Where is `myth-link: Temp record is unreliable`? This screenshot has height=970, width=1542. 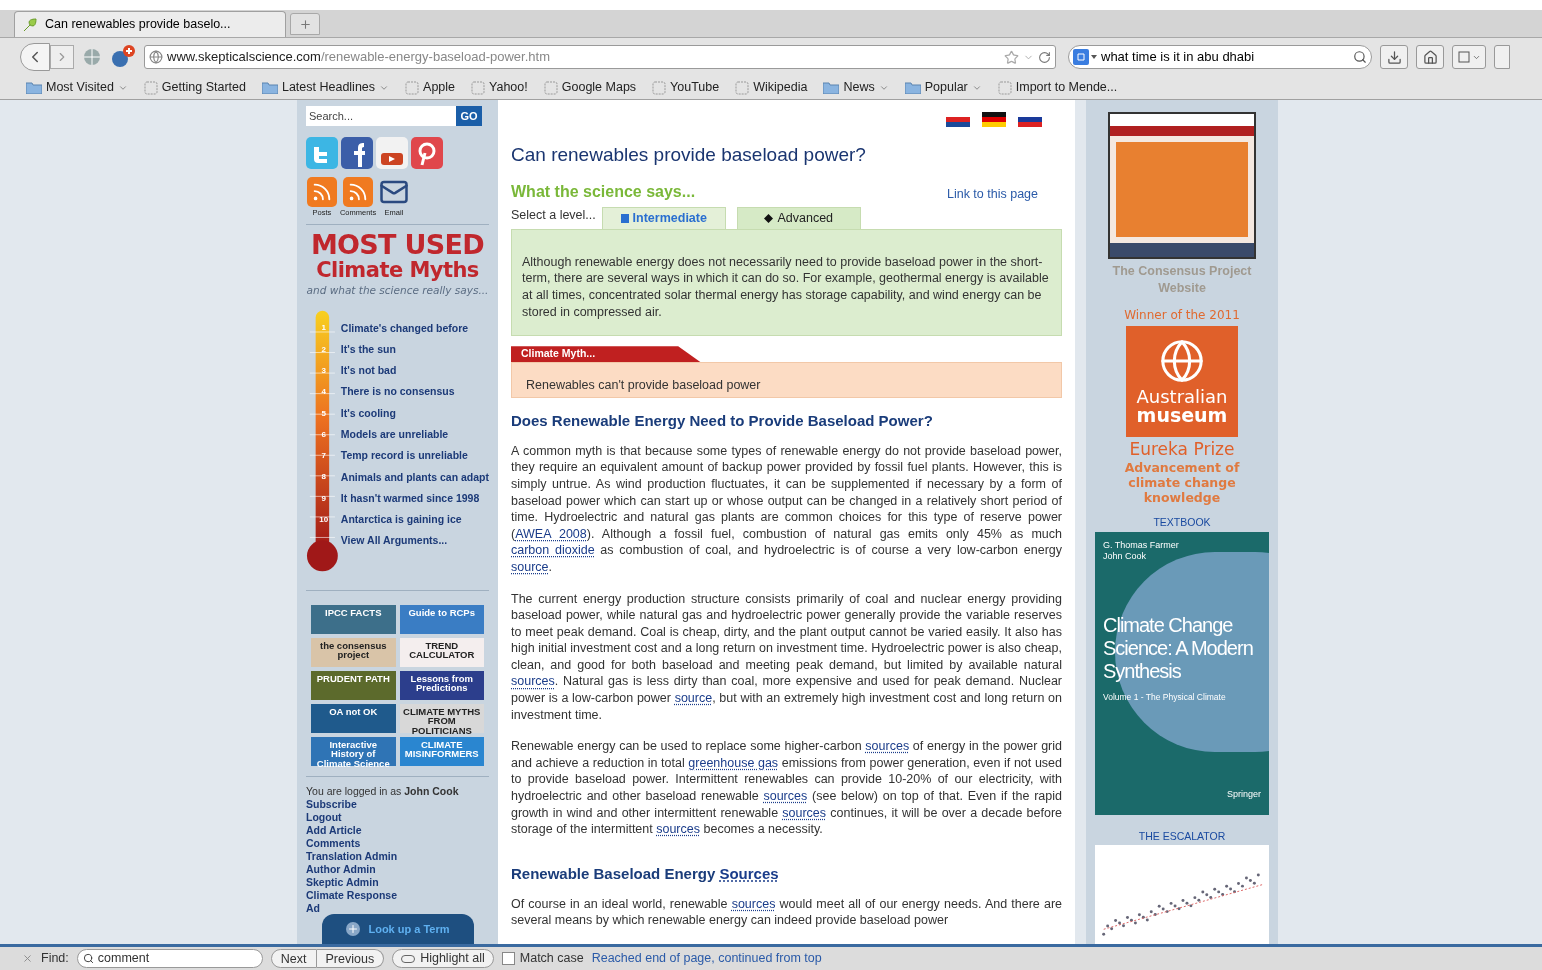
myth-link: Temp record is unreliable is located at coordinates (404, 456).